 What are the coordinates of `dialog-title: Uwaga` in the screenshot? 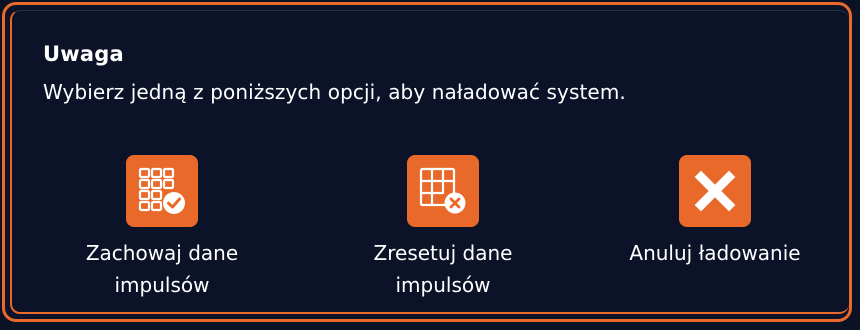 It's located at (83, 54).